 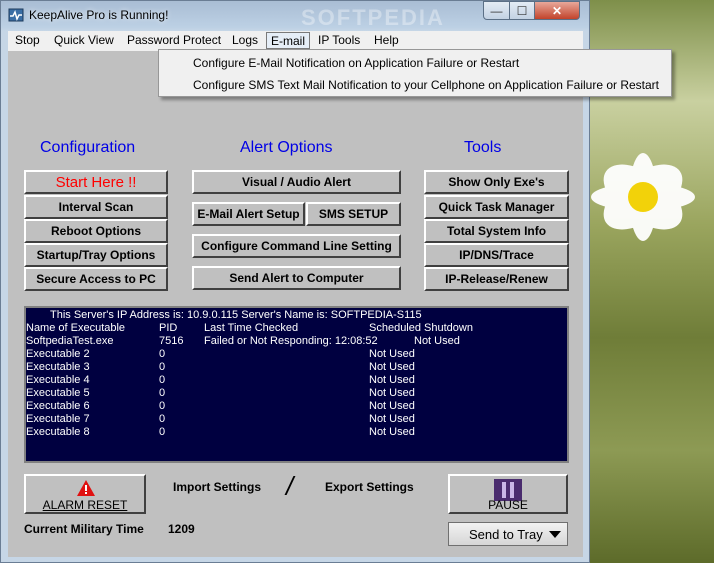 I want to click on menu-help: Help, so click(x=386, y=40).